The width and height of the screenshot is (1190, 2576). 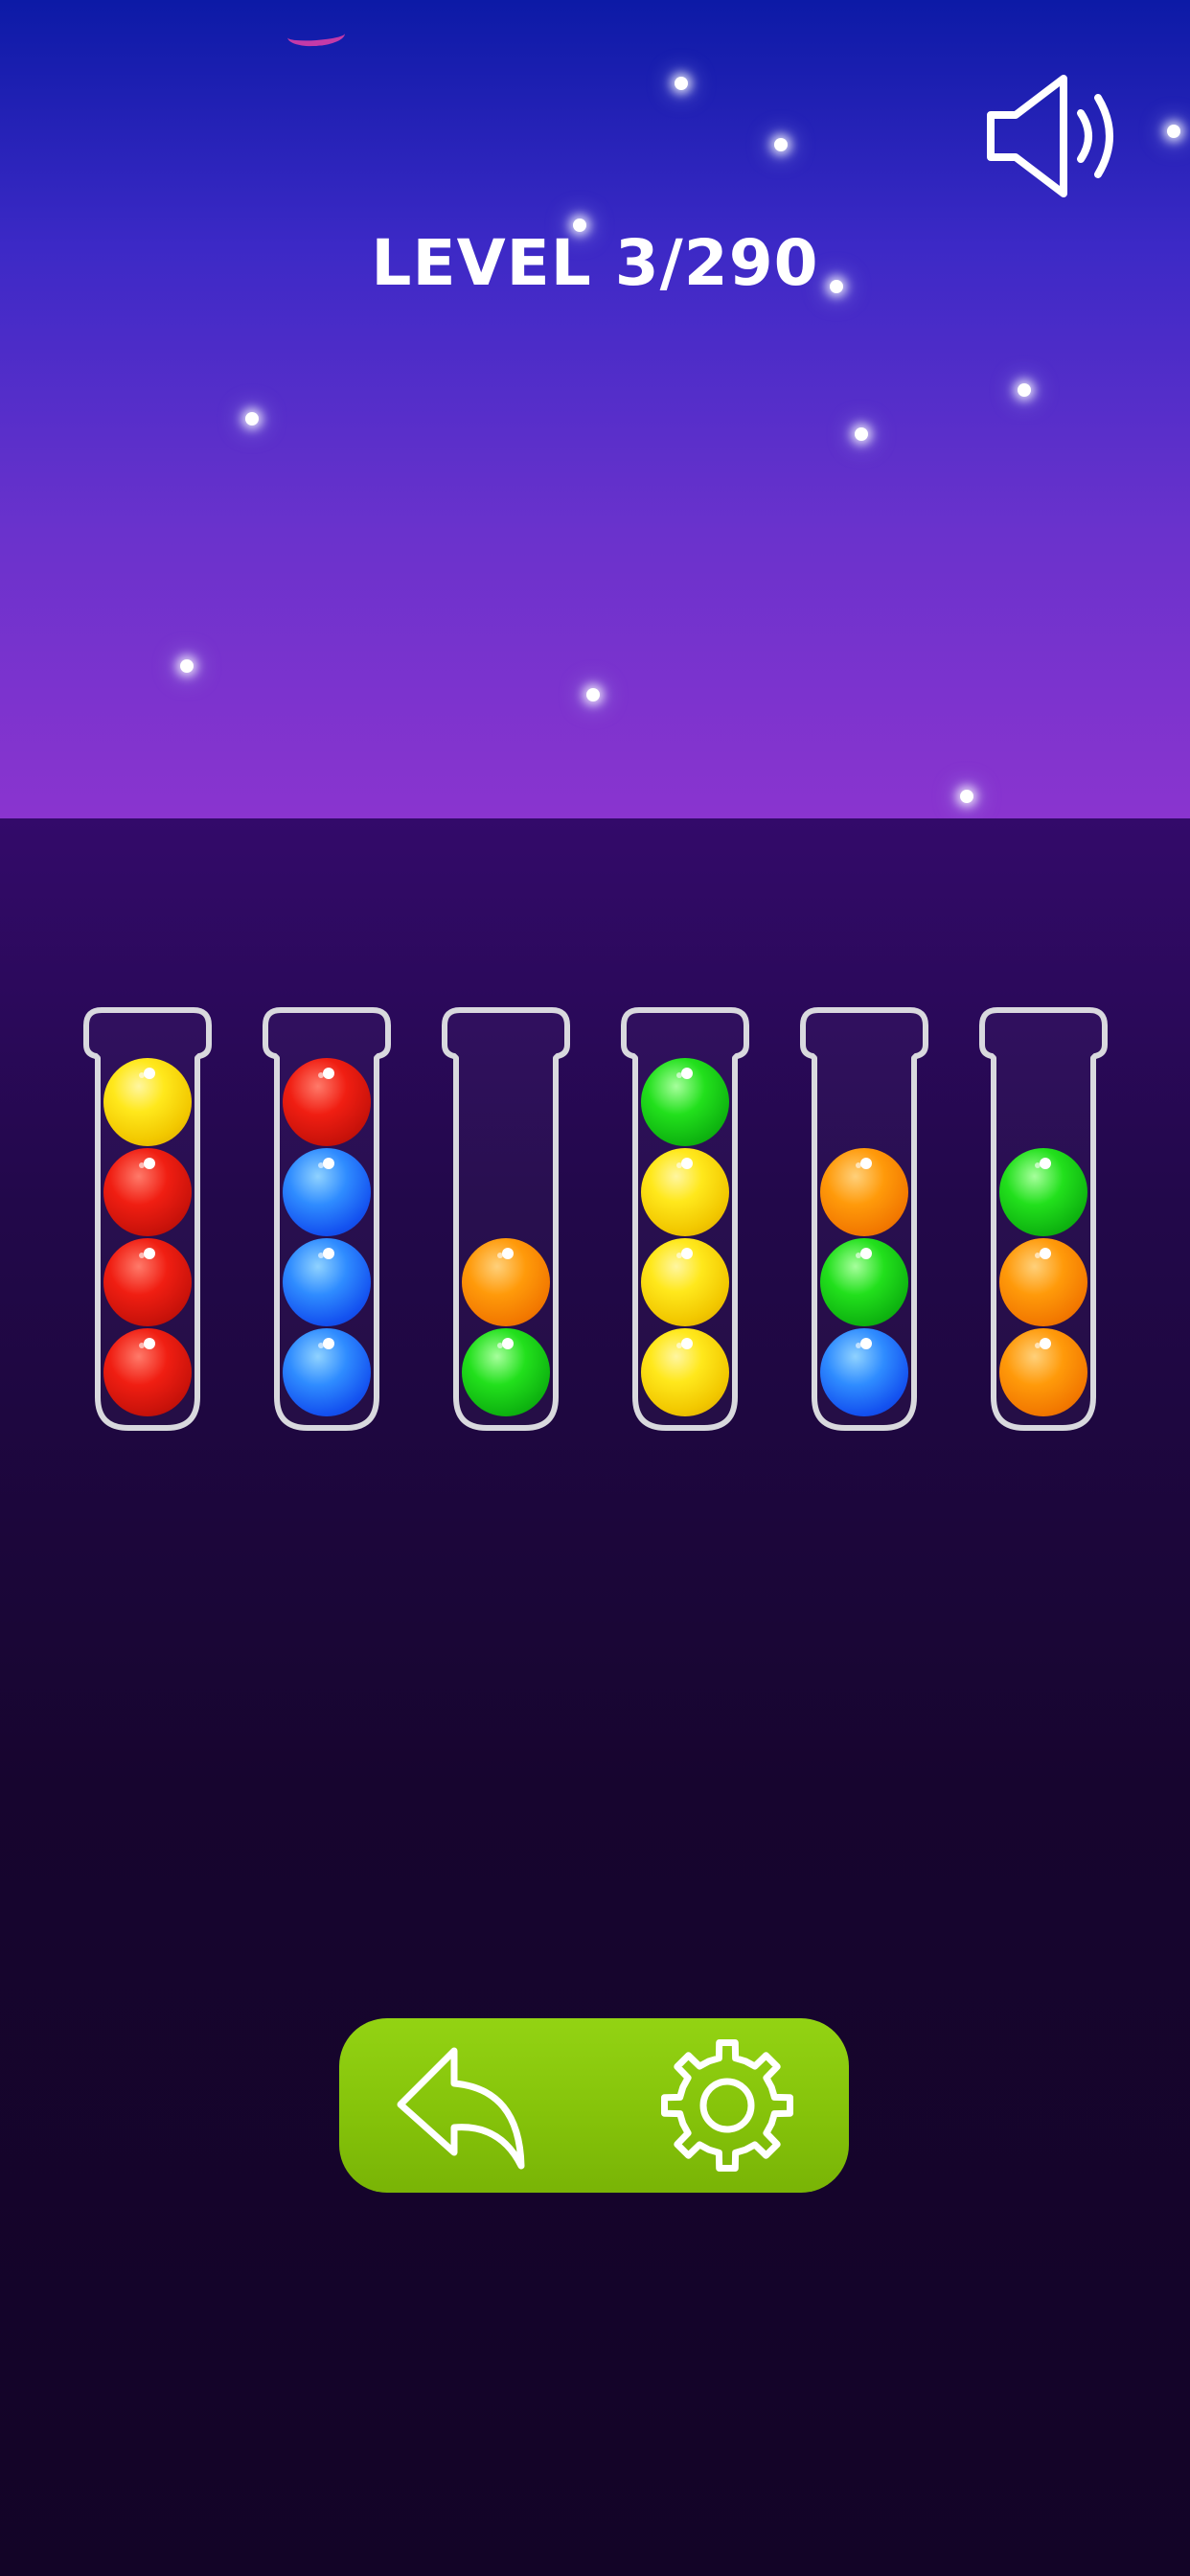 I want to click on speaker-icon, so click(x=1050, y=136).